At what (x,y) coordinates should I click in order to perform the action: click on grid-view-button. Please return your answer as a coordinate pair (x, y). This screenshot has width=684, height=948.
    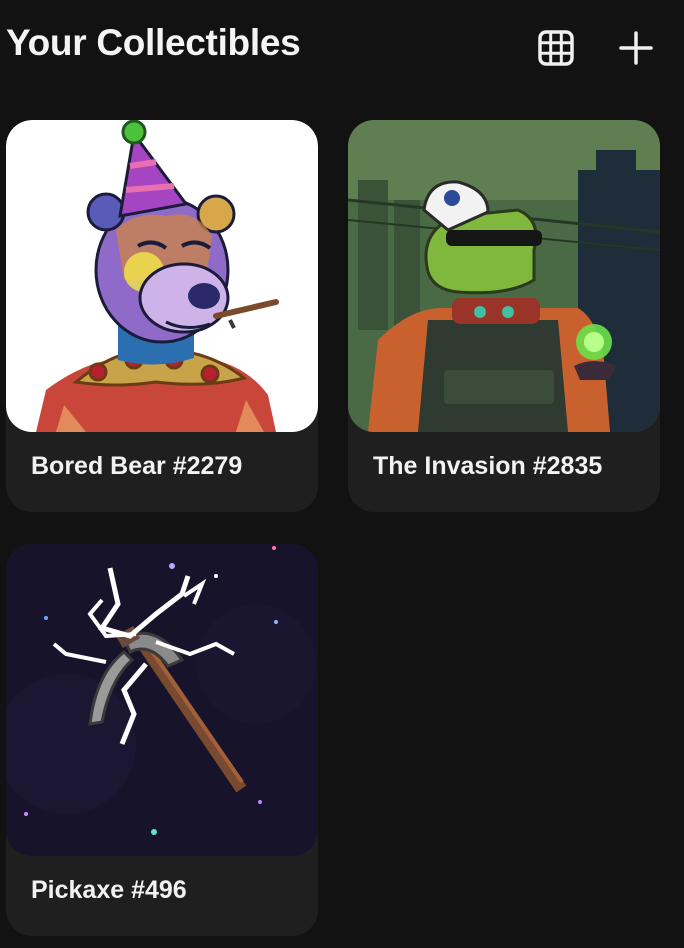
    Looking at the image, I should click on (556, 48).